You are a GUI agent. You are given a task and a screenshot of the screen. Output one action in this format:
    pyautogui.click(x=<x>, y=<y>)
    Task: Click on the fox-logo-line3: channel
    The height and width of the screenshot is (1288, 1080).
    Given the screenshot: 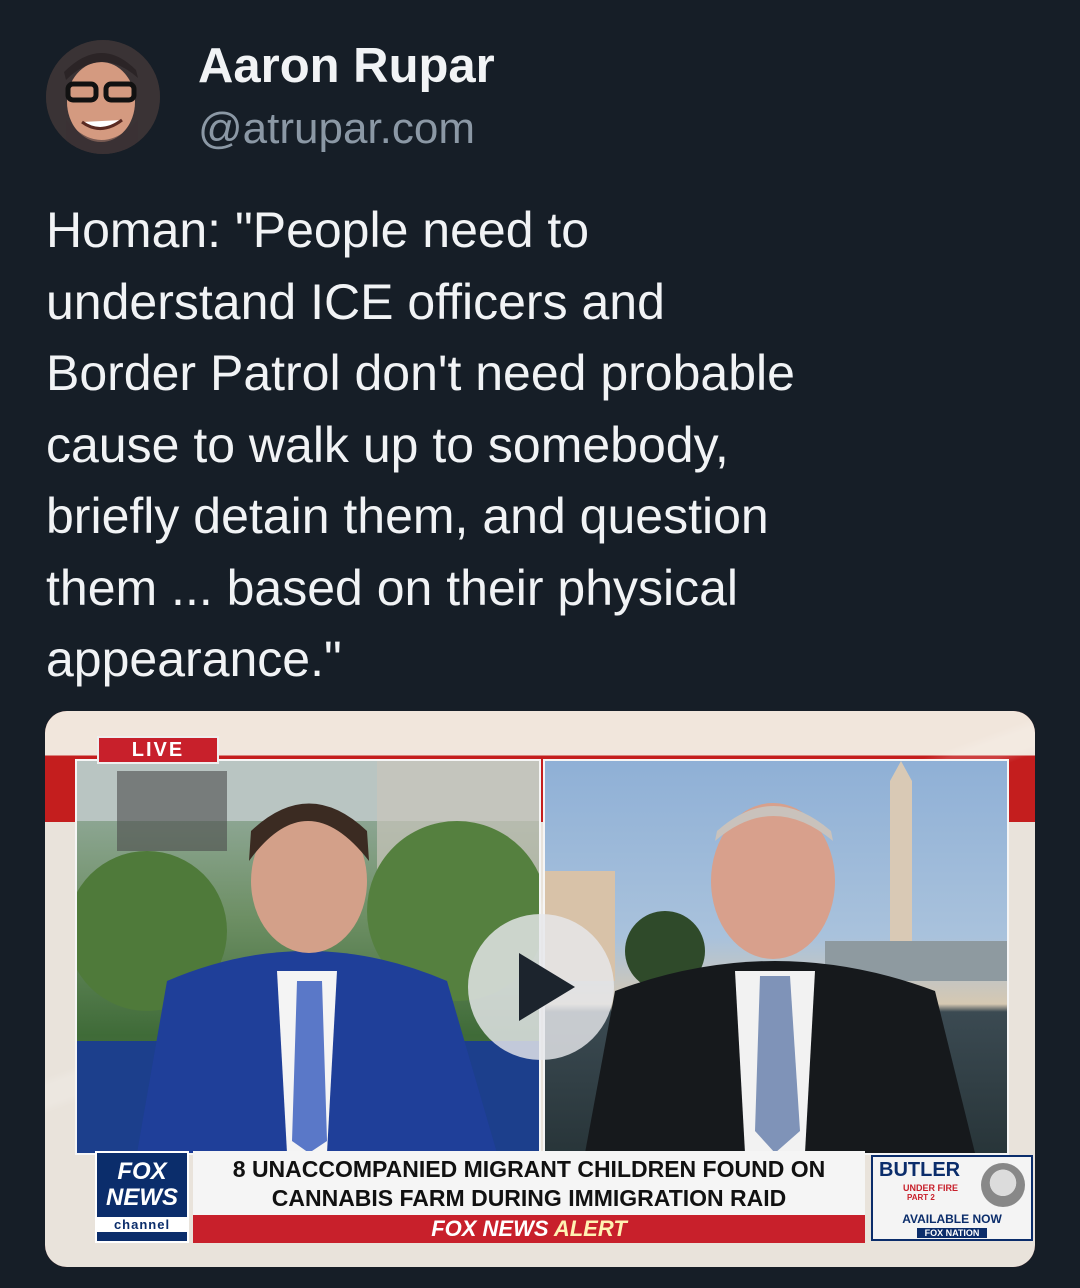 What is the action you would take?
    pyautogui.click(x=142, y=1224)
    